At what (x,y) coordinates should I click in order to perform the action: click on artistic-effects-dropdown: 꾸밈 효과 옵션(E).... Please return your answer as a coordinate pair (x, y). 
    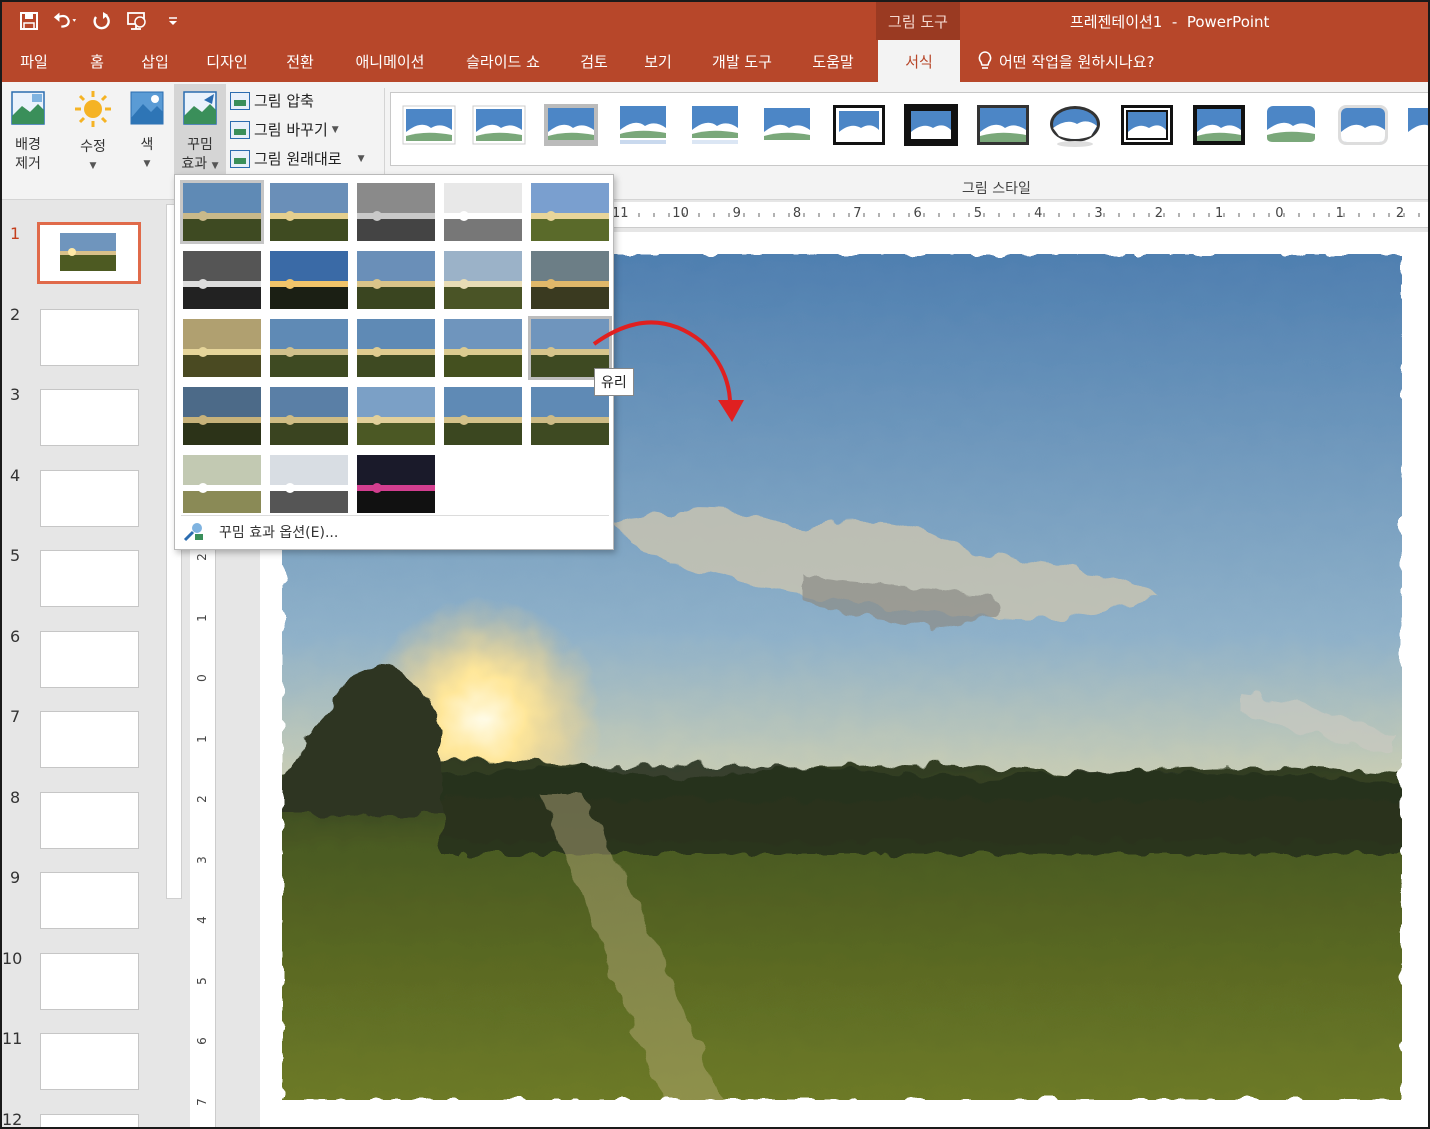
    Looking at the image, I should click on (394, 362).